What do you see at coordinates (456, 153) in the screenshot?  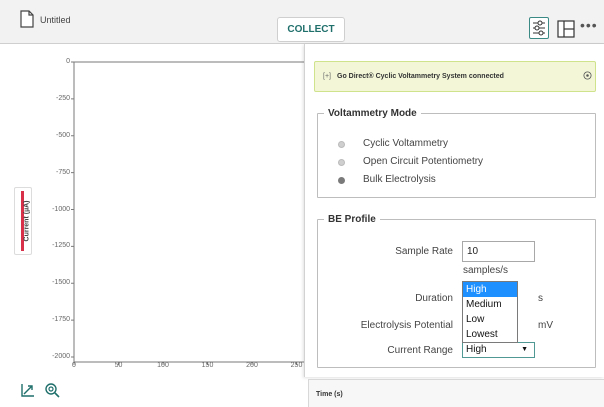 I see `voltammetry-mode-group: Voltammetry Mode` at bounding box center [456, 153].